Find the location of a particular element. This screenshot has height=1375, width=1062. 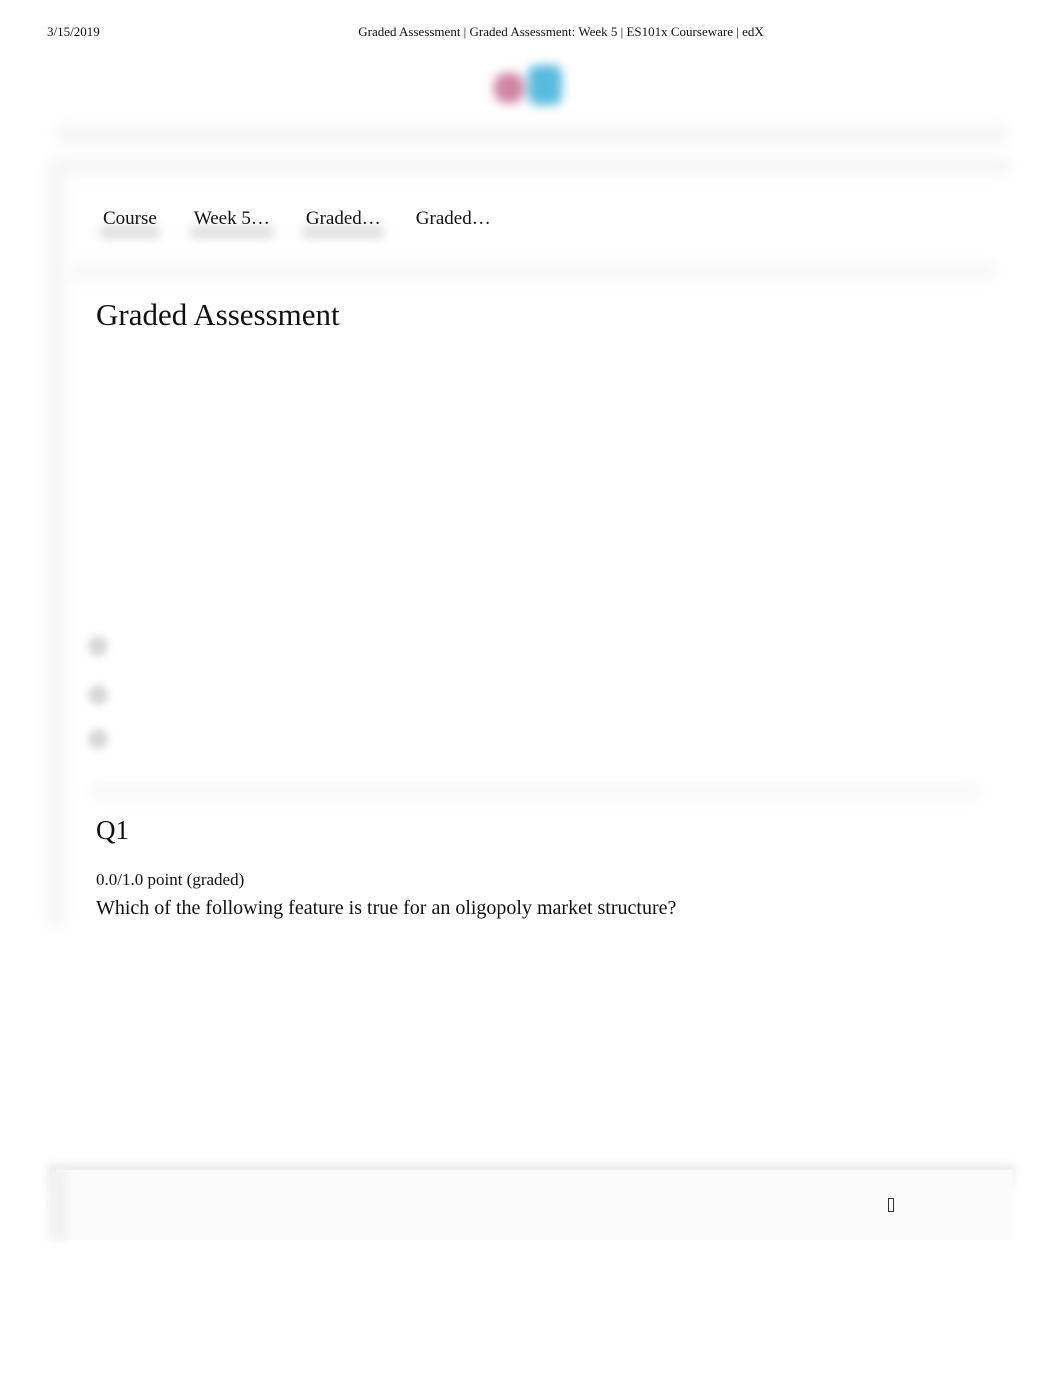

section-divider is located at coordinates (535, 791).